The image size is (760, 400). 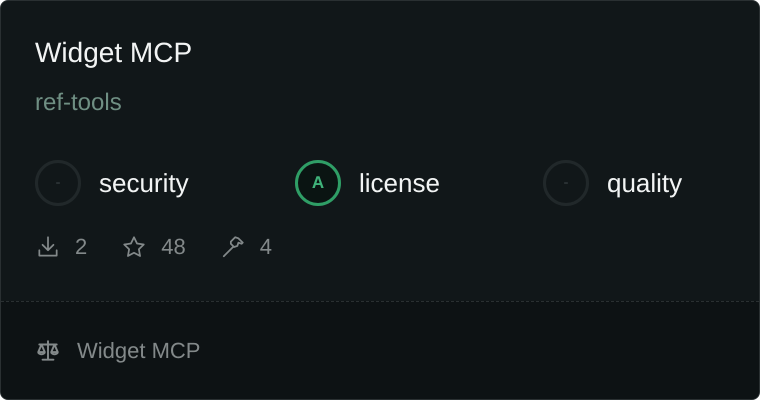 What do you see at coordinates (173, 247) in the screenshot?
I see `stat-count: 48` at bounding box center [173, 247].